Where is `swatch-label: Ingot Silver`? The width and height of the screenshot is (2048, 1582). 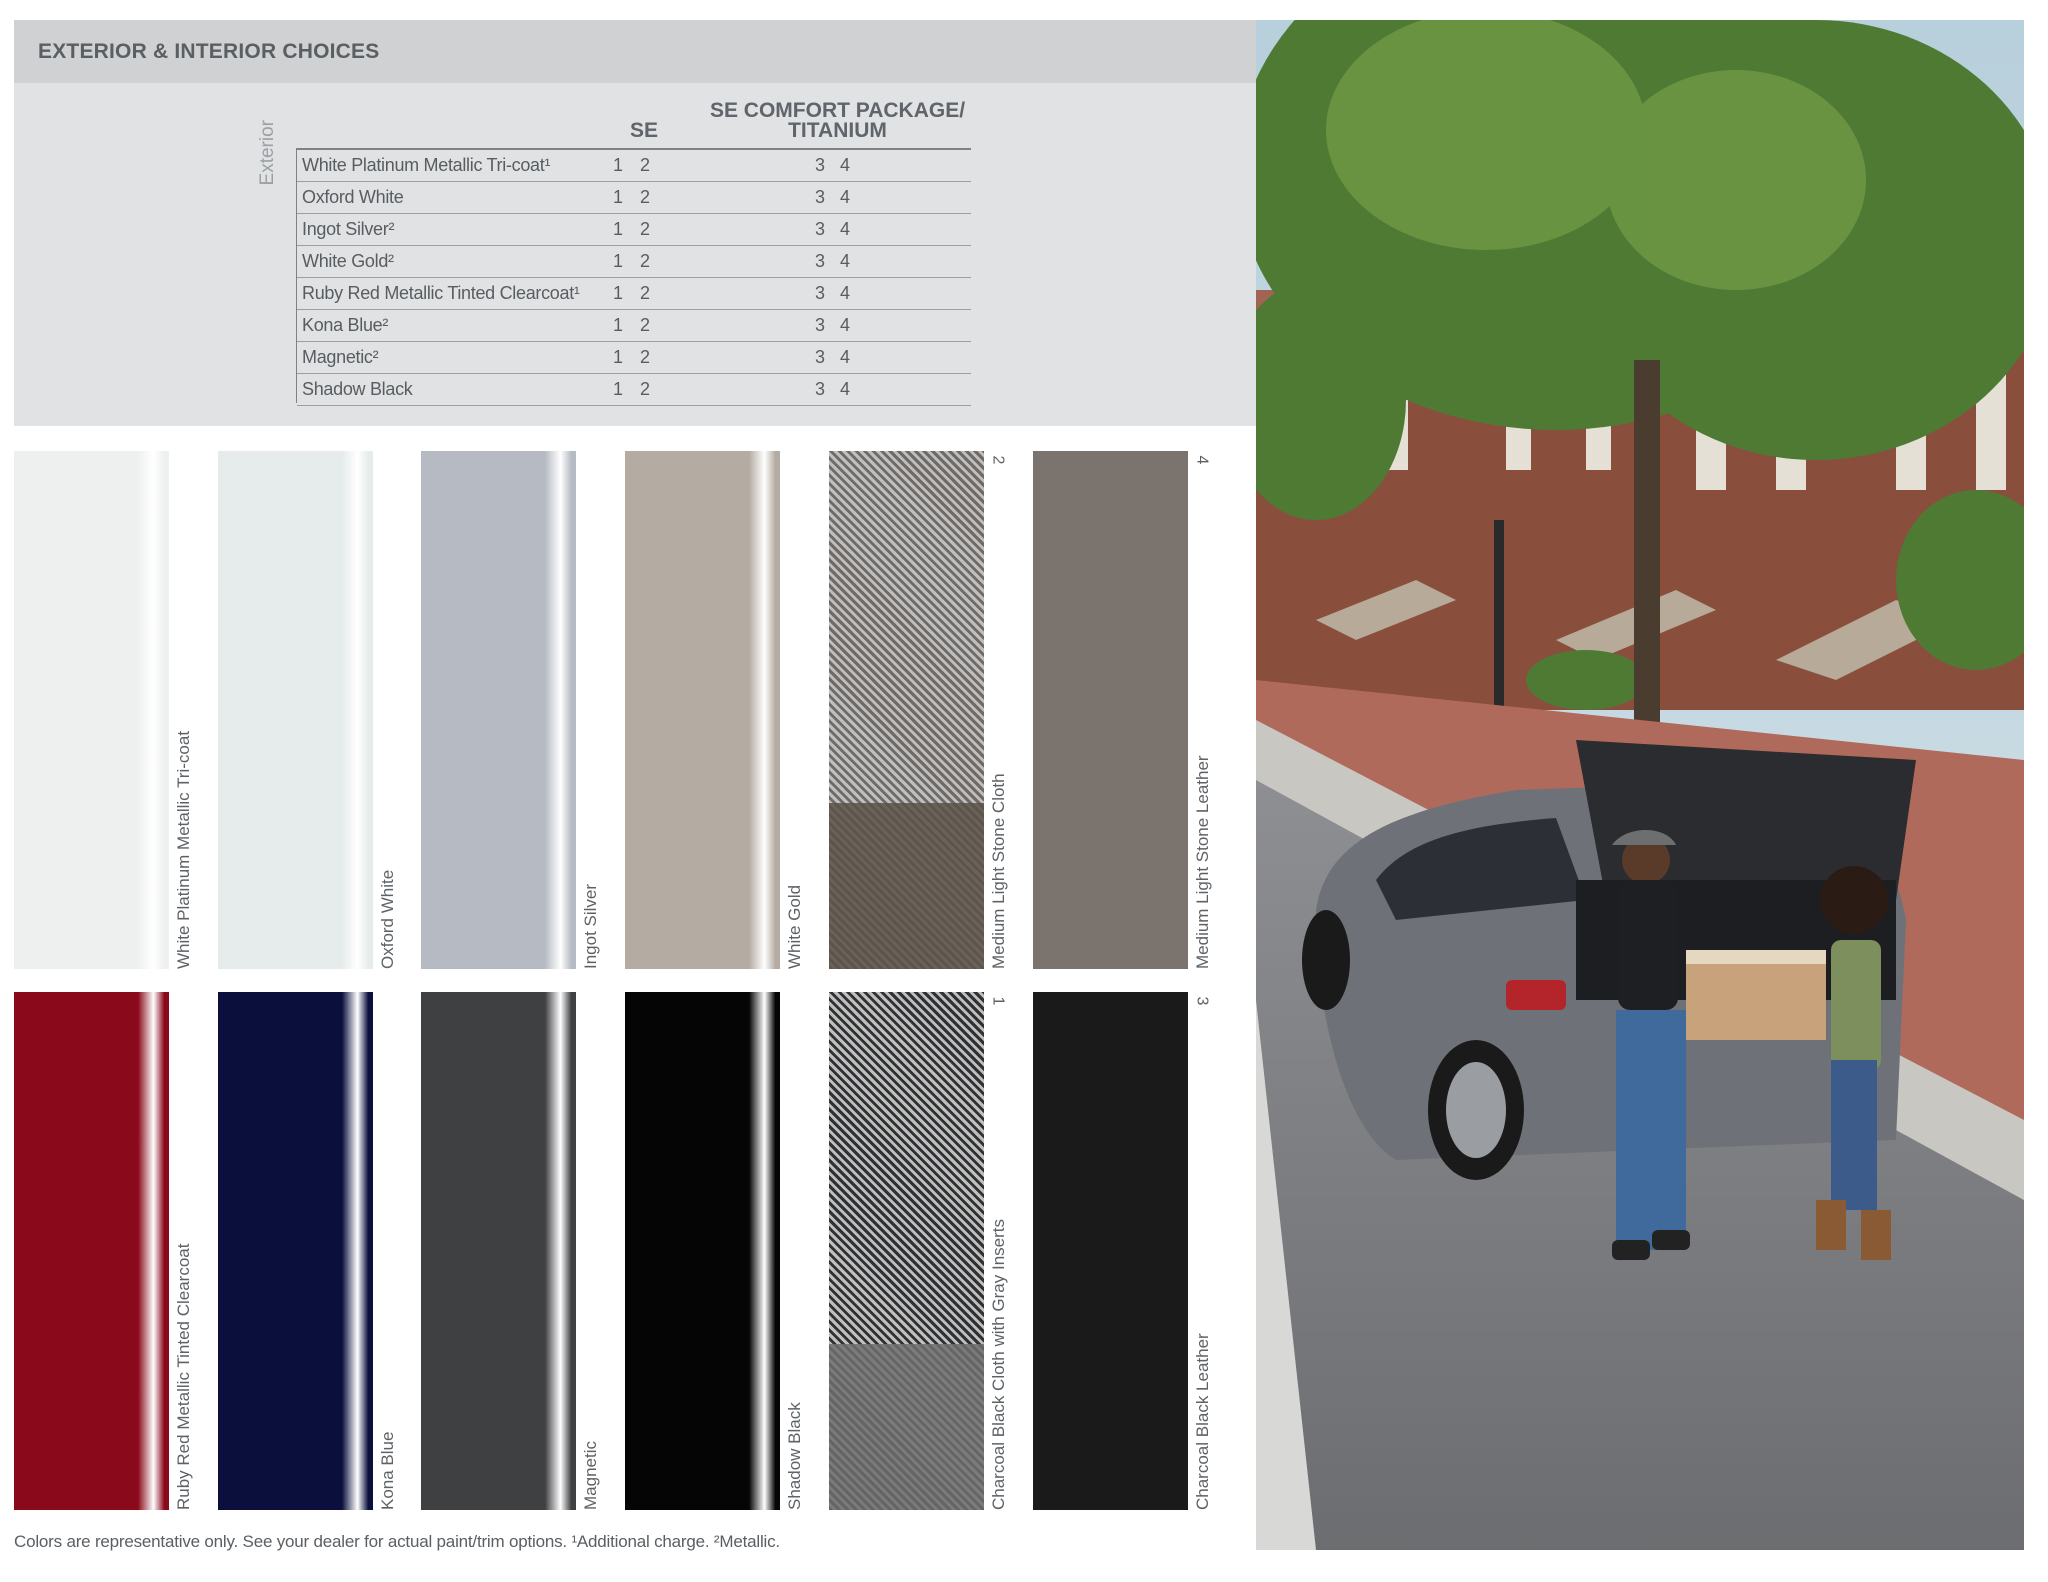
swatch-label: Ingot Silver is located at coordinates (594, 710).